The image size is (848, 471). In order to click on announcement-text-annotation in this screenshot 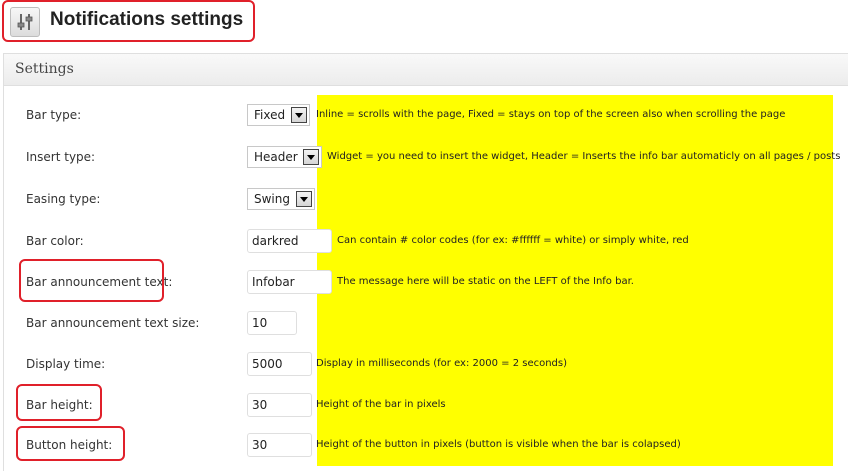, I will do `click(91, 280)`.